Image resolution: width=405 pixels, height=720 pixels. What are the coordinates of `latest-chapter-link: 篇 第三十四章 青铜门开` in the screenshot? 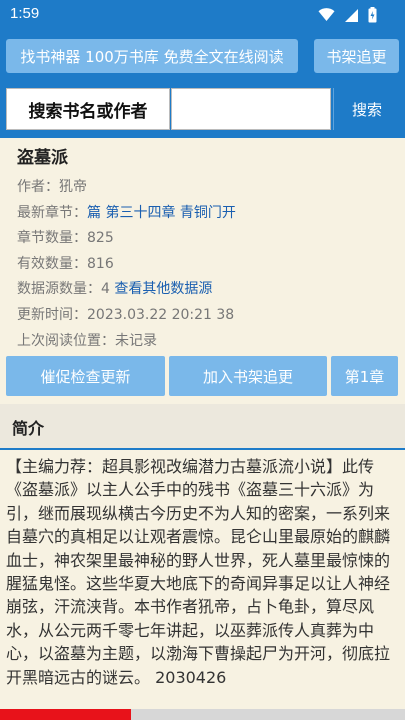 It's located at (161, 213).